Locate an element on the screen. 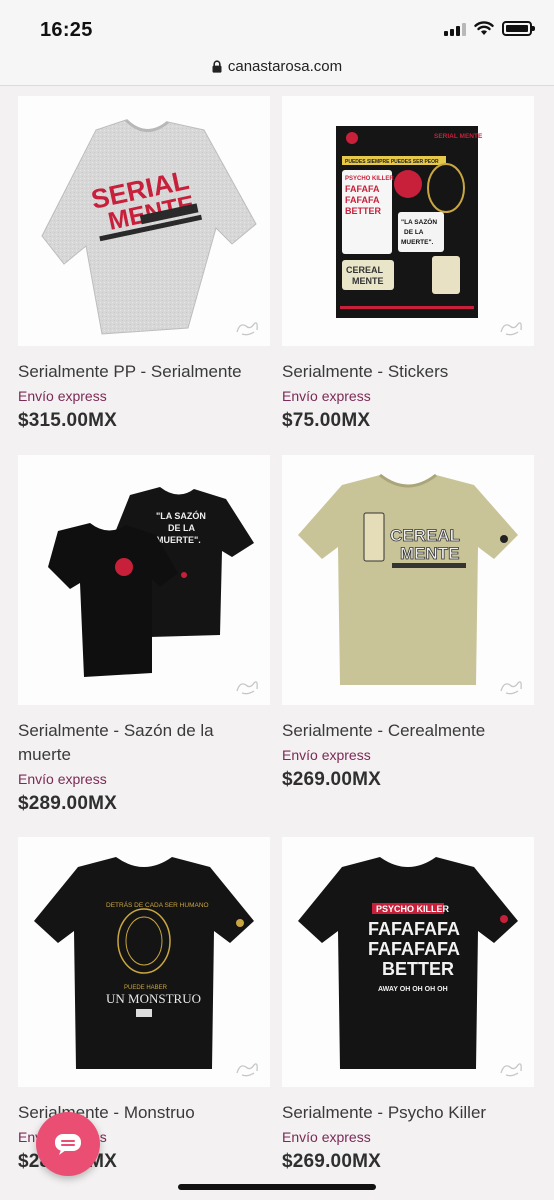 The height and width of the screenshot is (1200, 554). product-image: "LA SAZÓN DE LA MUERTE". is located at coordinates (144, 580).